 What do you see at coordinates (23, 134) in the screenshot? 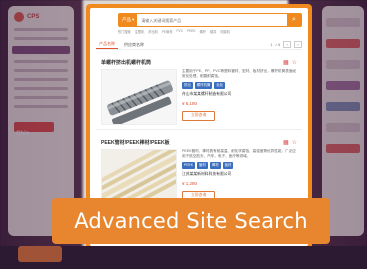
I see `sidebar-promo-label: Chin` at bounding box center [23, 134].